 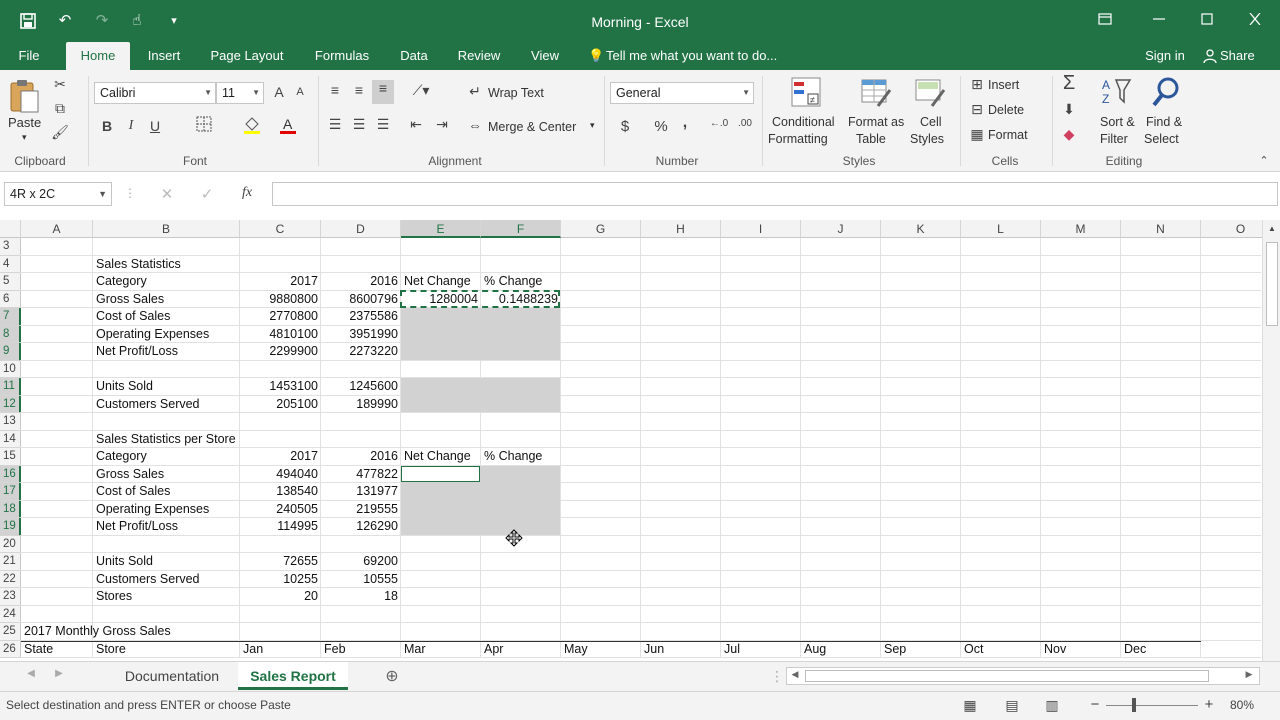 What do you see at coordinates (1249, 674) in the screenshot?
I see `scroll-right-icon: ▶` at bounding box center [1249, 674].